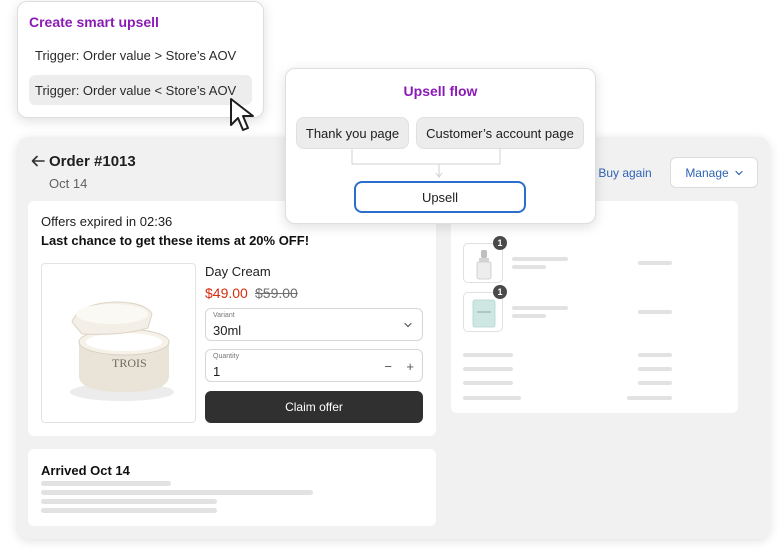 Image resolution: width=781 pixels, height=553 pixels. I want to click on manage-label: Manage, so click(707, 172).